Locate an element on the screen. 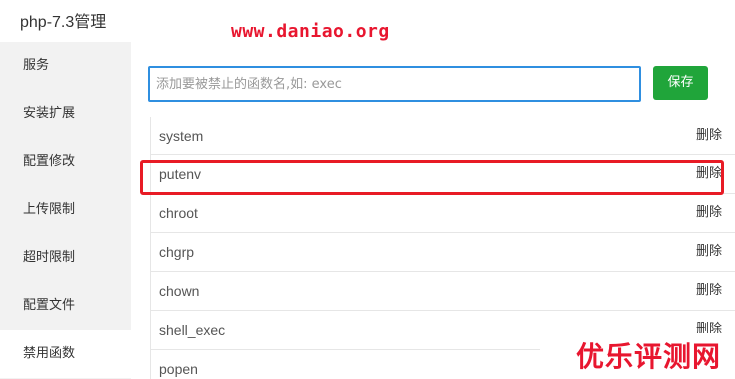 The width and height of the screenshot is (735, 379). function-input-box is located at coordinates (394, 84).